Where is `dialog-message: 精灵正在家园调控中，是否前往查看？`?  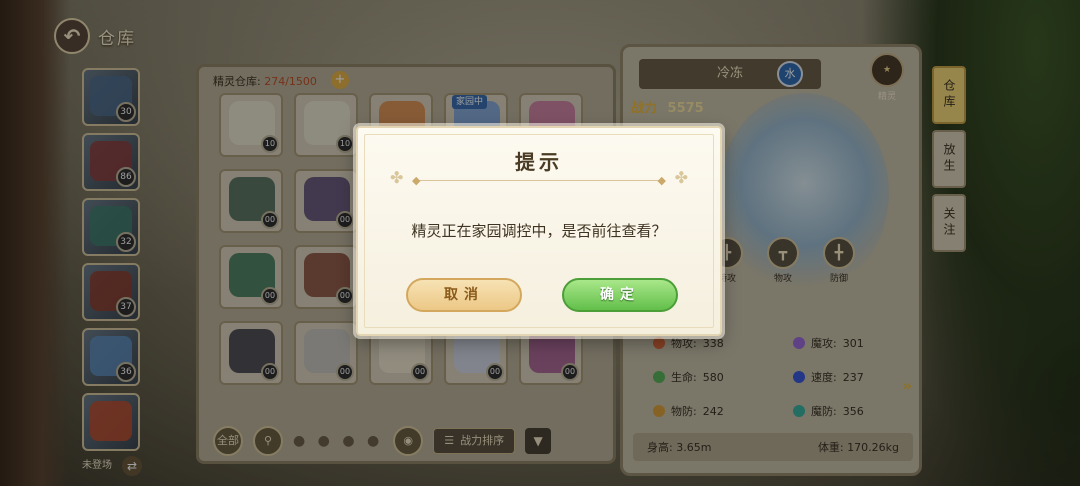 dialog-message: 精灵正在家园调控中，是否前往查看？ is located at coordinates (539, 231).